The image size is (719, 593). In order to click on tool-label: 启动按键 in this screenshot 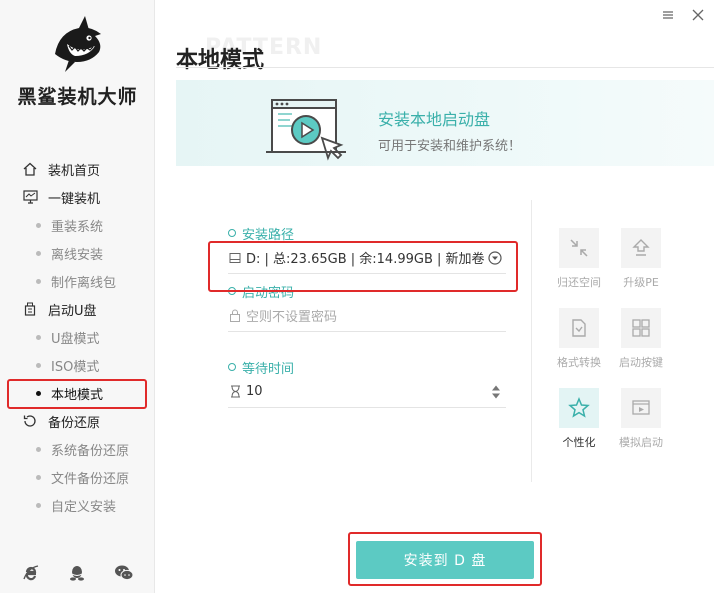, I will do `click(641, 362)`.